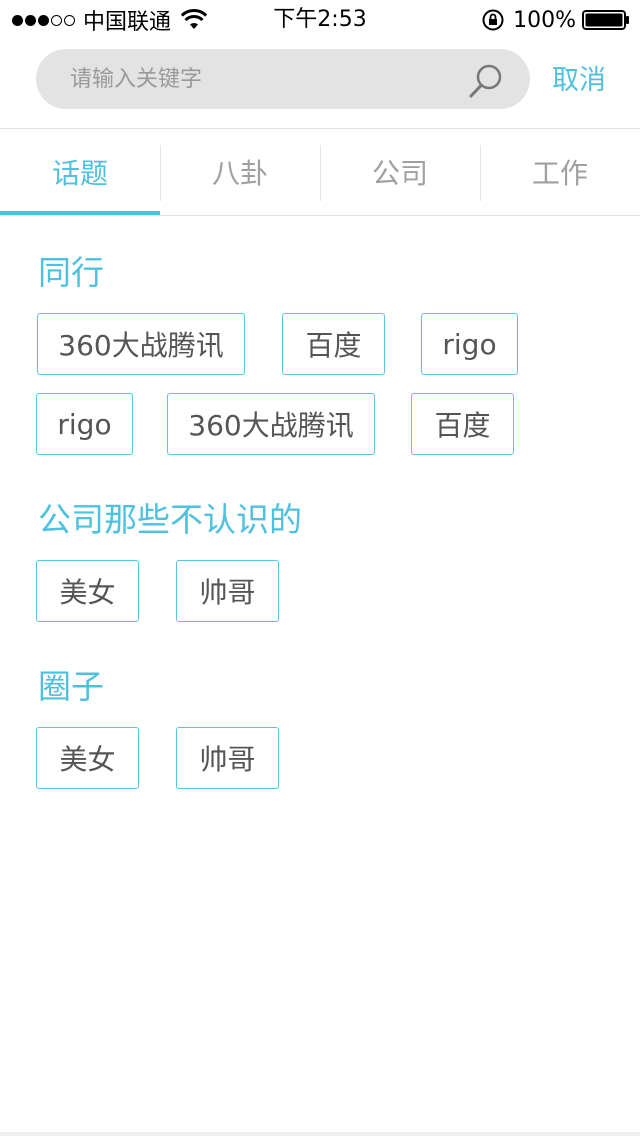 This screenshot has height=1136, width=640. I want to click on status-bar: 中国联通 下午2:53 100%, so click(320, 20).